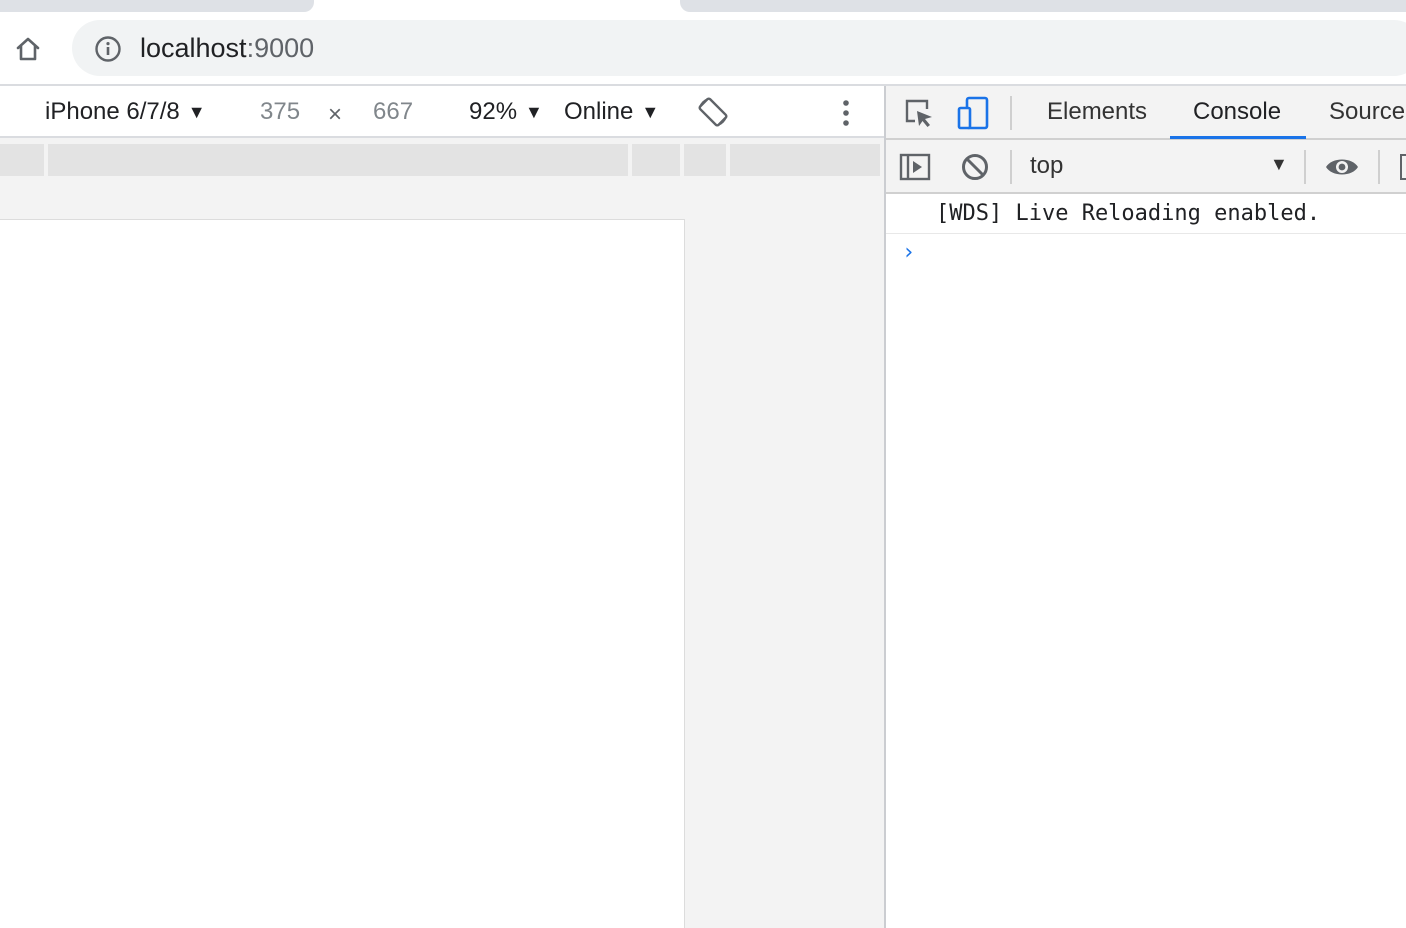 The height and width of the screenshot is (928, 1406). I want to click on tab-label: Source, so click(1367, 111).